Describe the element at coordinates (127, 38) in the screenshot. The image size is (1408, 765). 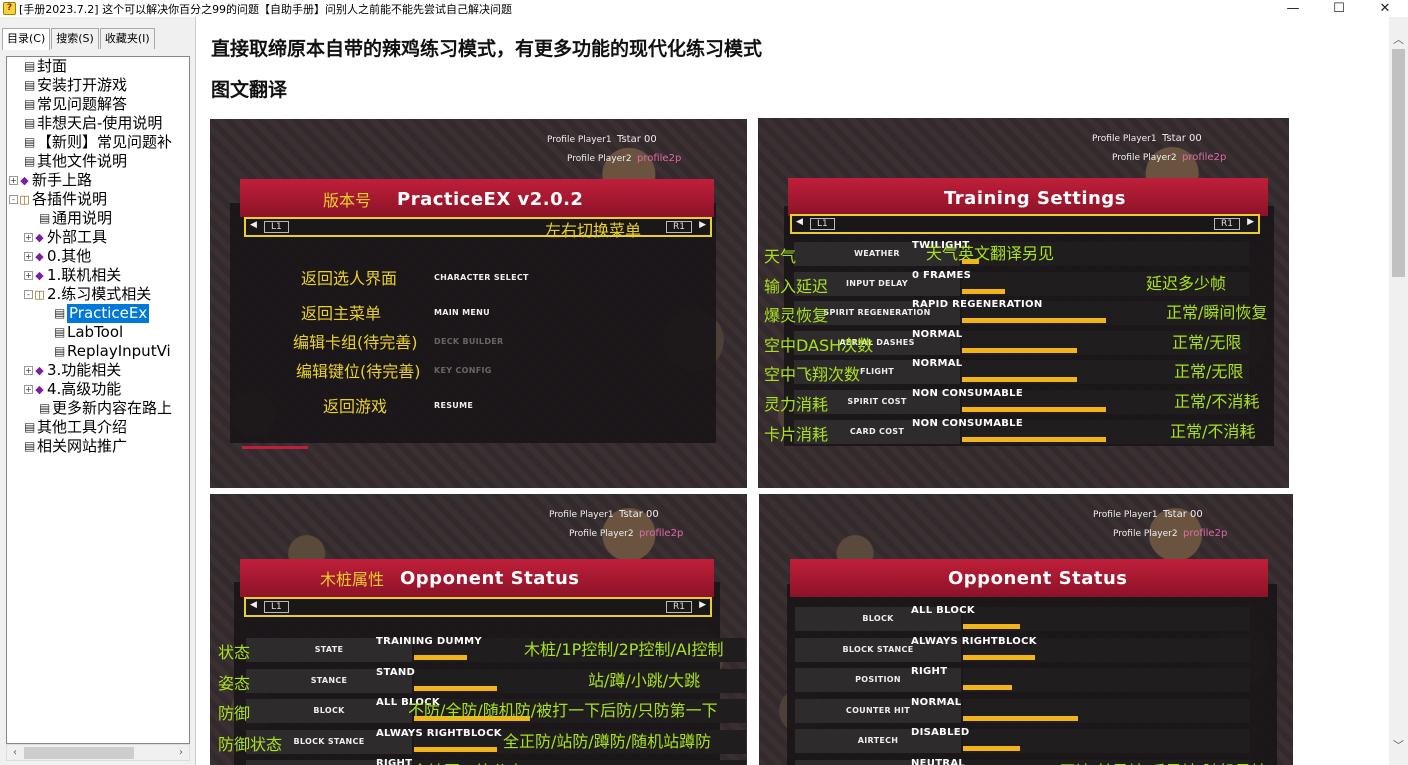
I see `tab-favorites: 收藏夹(I)` at that location.